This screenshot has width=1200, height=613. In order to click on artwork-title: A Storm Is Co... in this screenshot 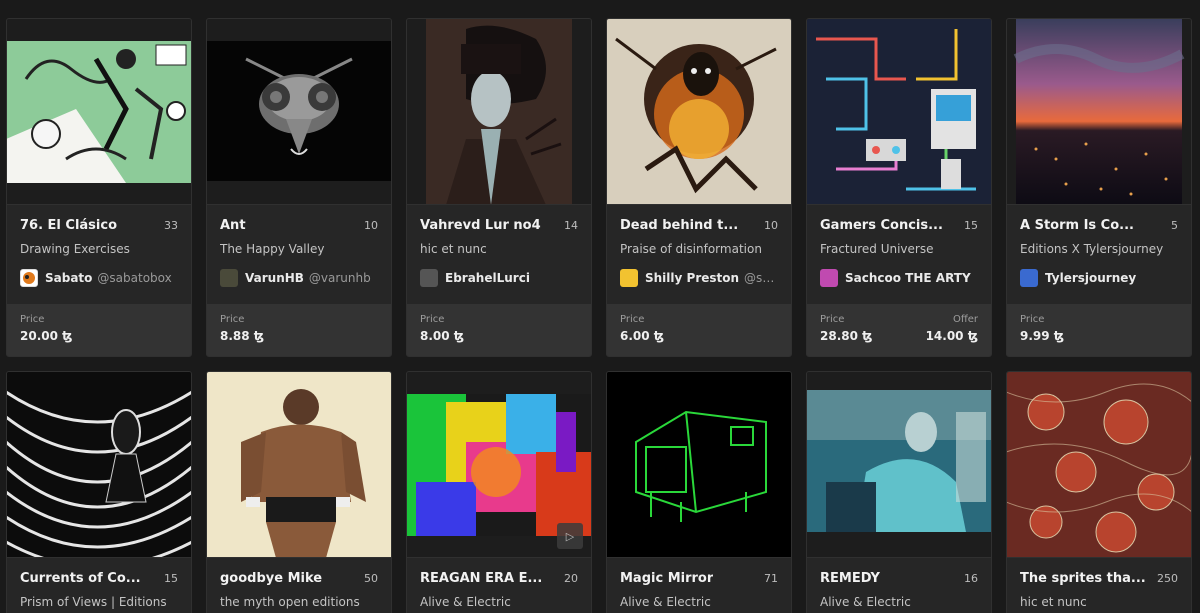, I will do `click(1077, 225)`.